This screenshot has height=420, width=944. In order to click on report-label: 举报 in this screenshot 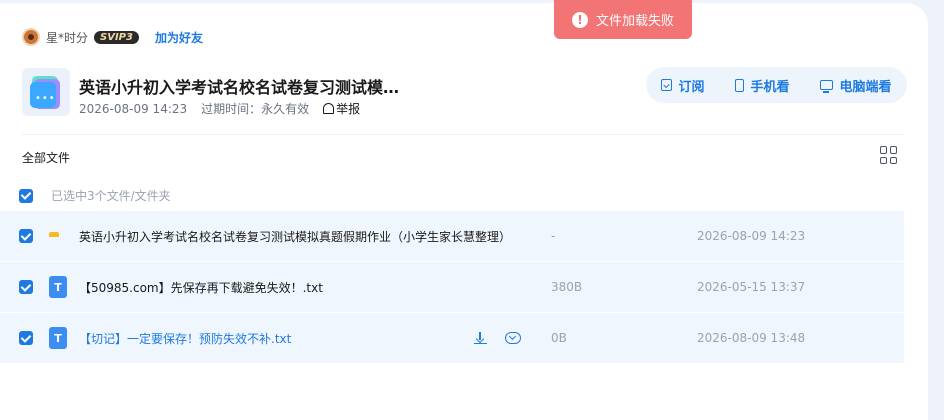, I will do `click(348, 109)`.